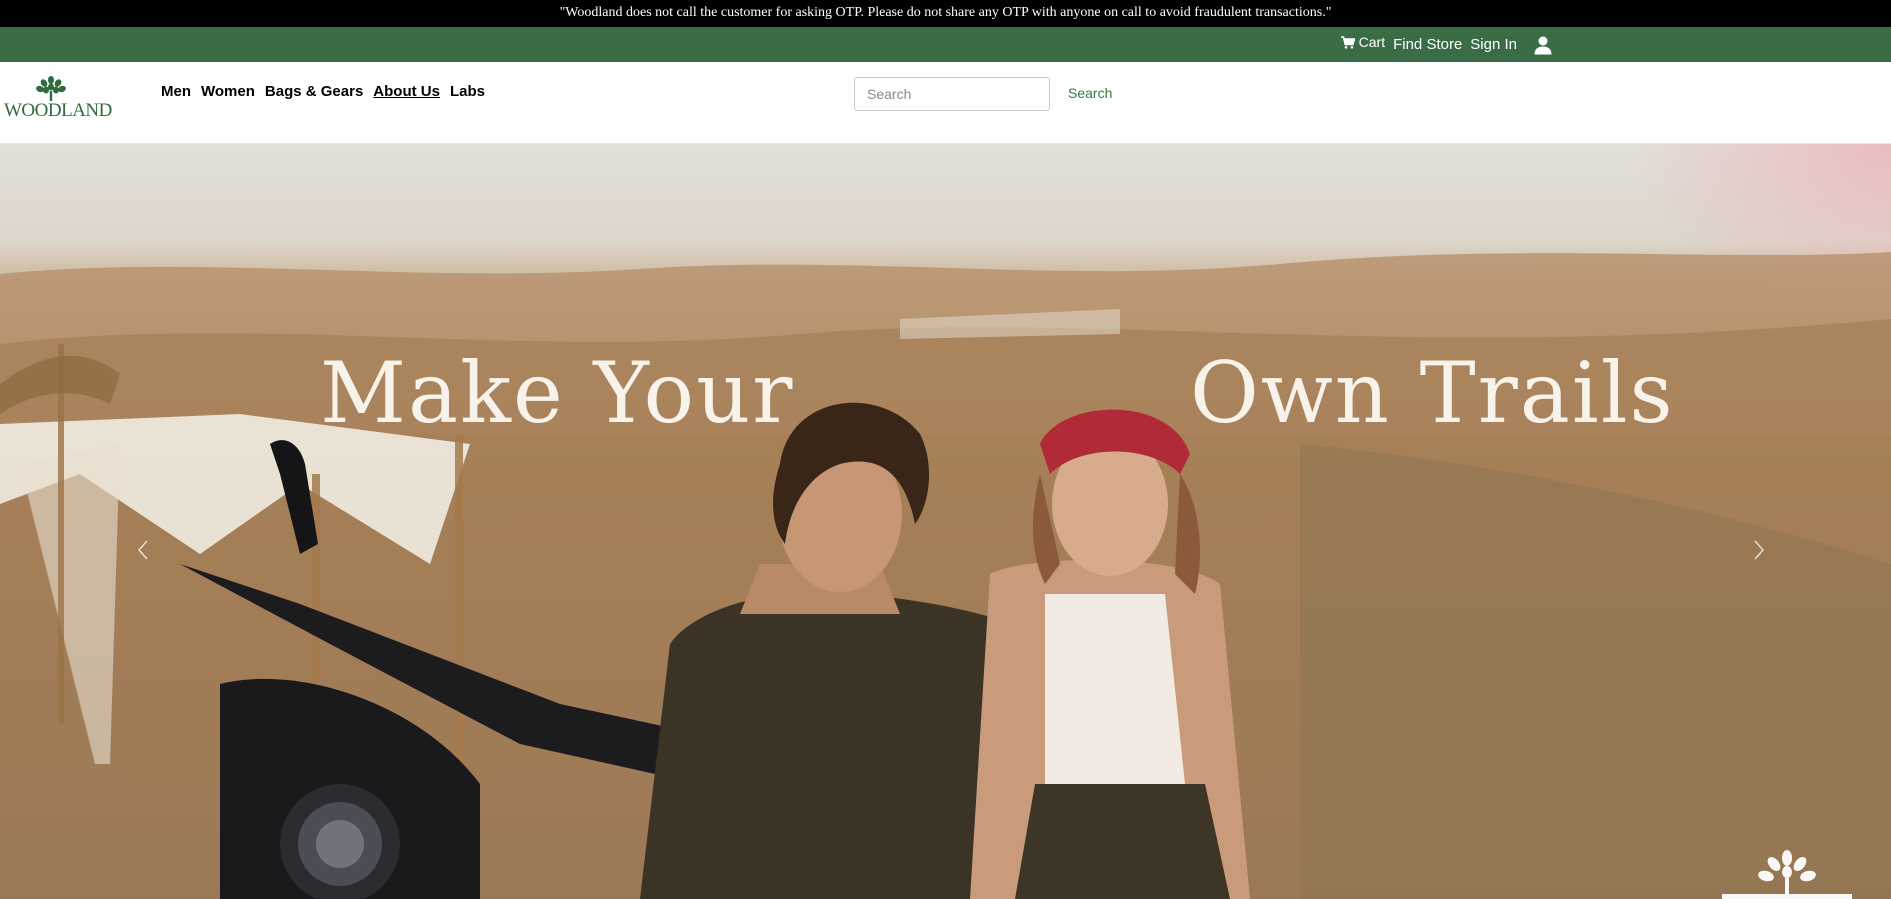 This screenshot has height=899, width=1891. I want to click on search-input, so click(952, 94).